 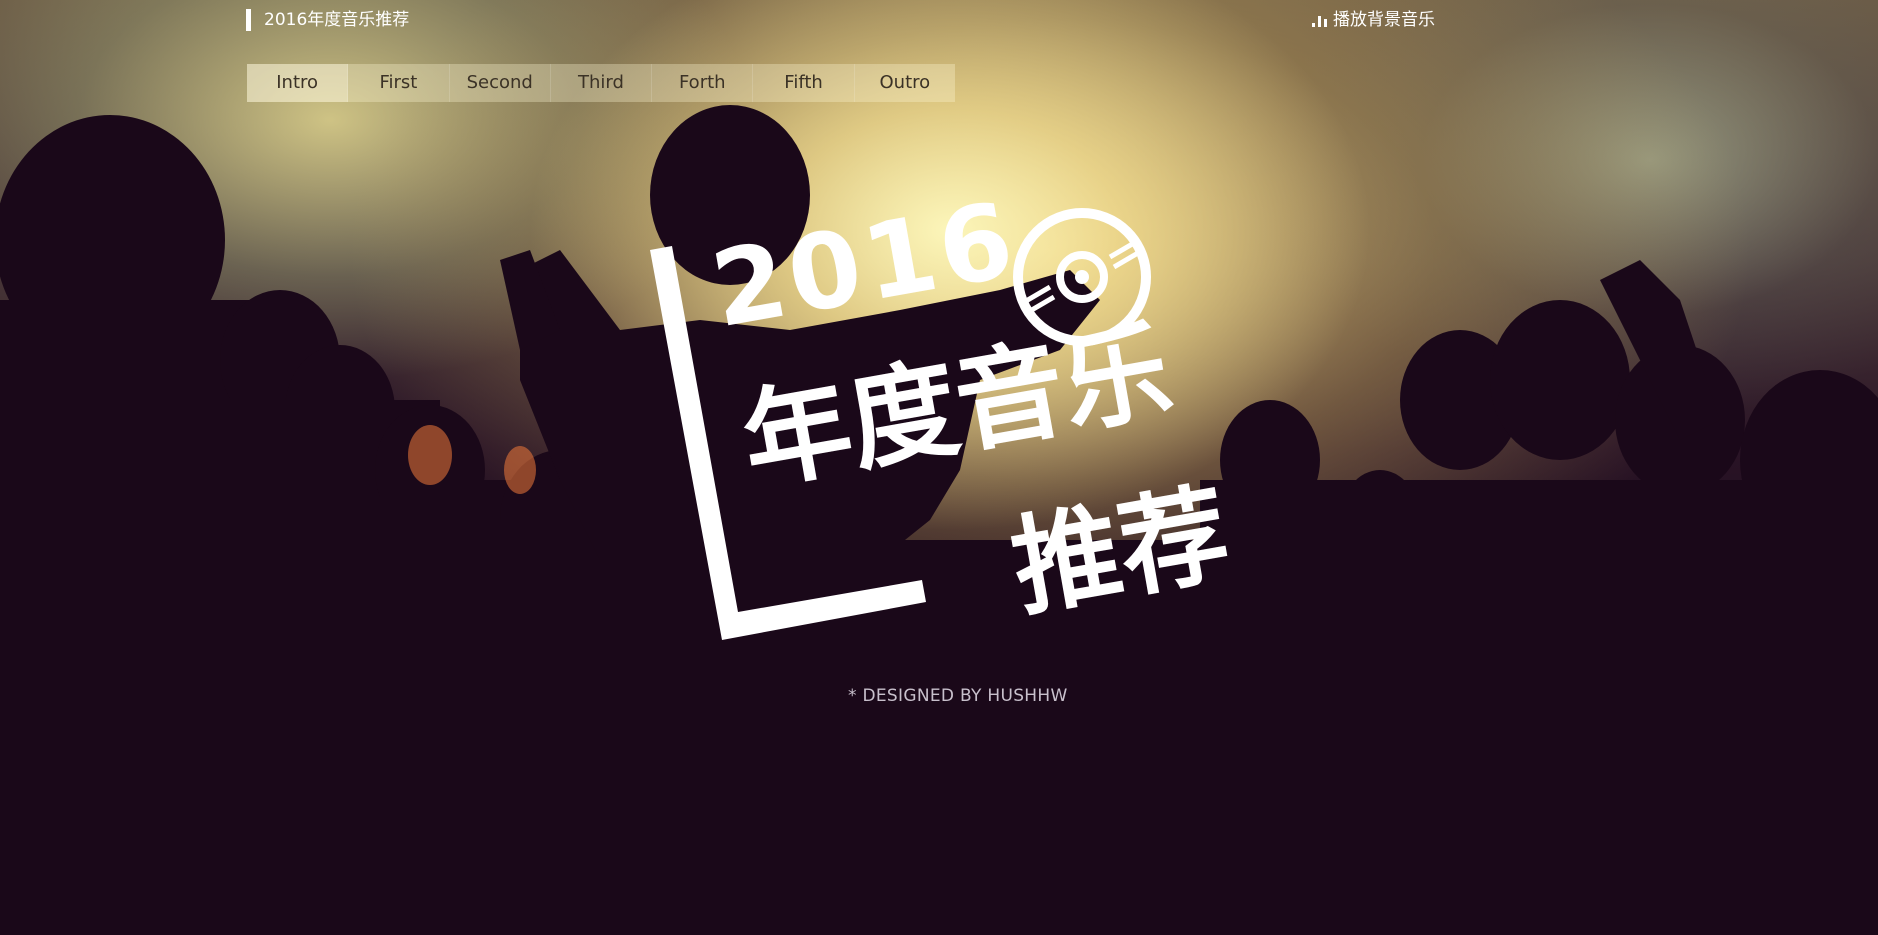 I want to click on site-title: 2016年度音乐推荐, so click(x=327, y=20).